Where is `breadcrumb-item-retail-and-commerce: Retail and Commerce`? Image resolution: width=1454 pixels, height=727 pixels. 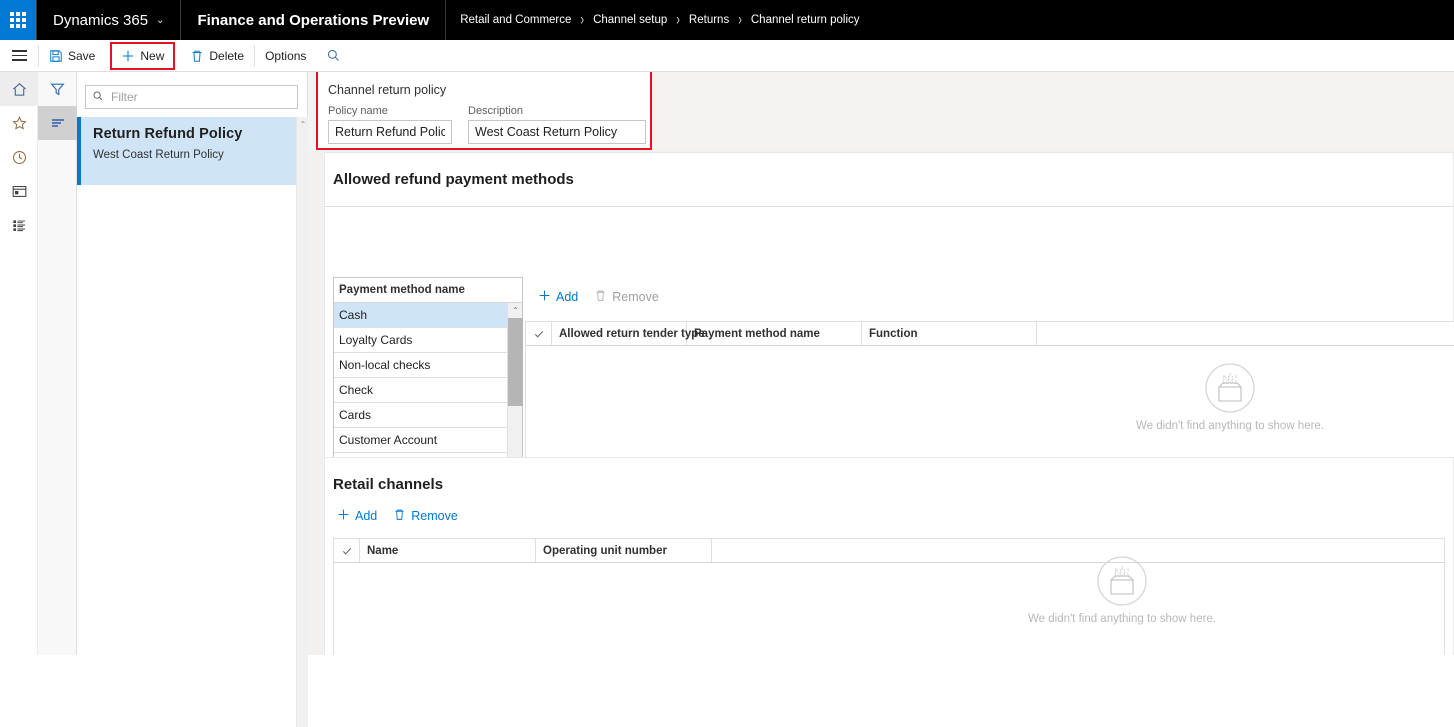
breadcrumb-item-retail-and-commerce: Retail and Commerce is located at coordinates (515, 20).